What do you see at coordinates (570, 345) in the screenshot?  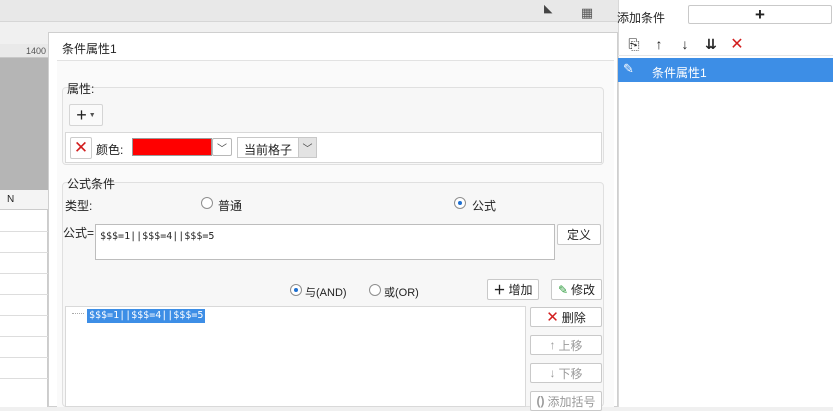 I see `move-up-label: 上移` at bounding box center [570, 345].